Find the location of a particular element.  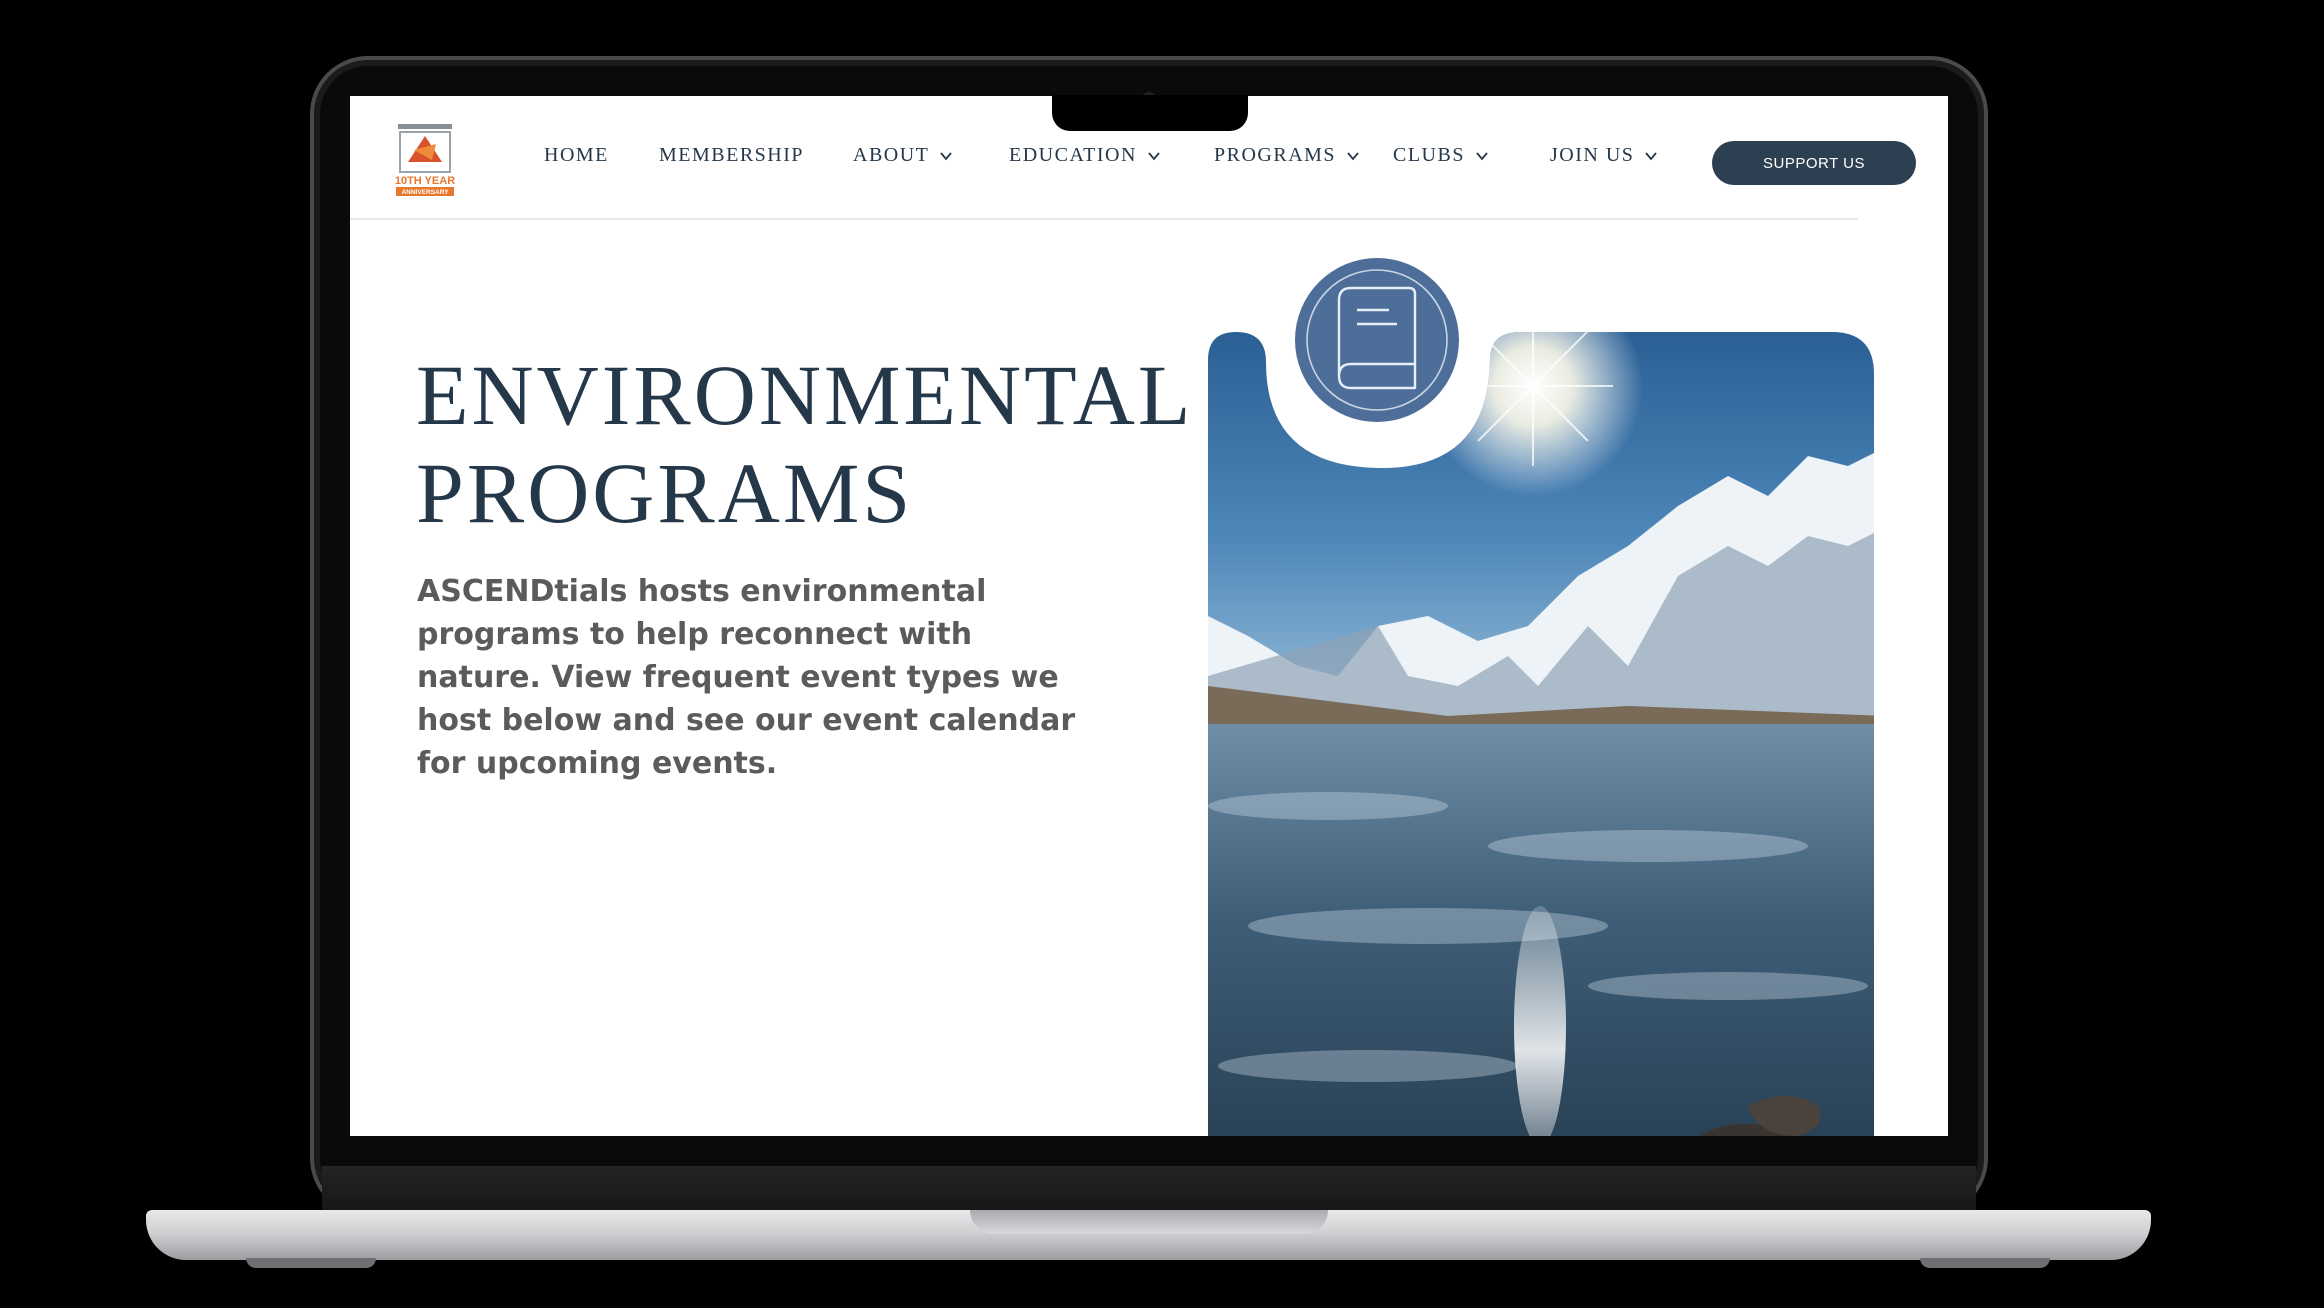

nav-home: HOME is located at coordinates (576, 155).